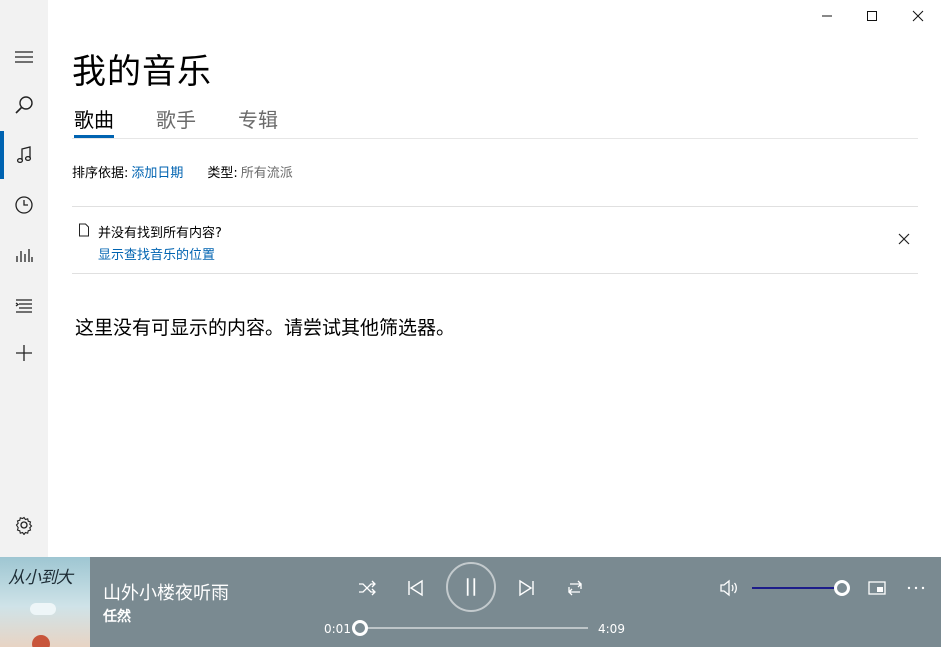 The width and height of the screenshot is (941, 647). I want to click on my-music-button, so click(24, 155).